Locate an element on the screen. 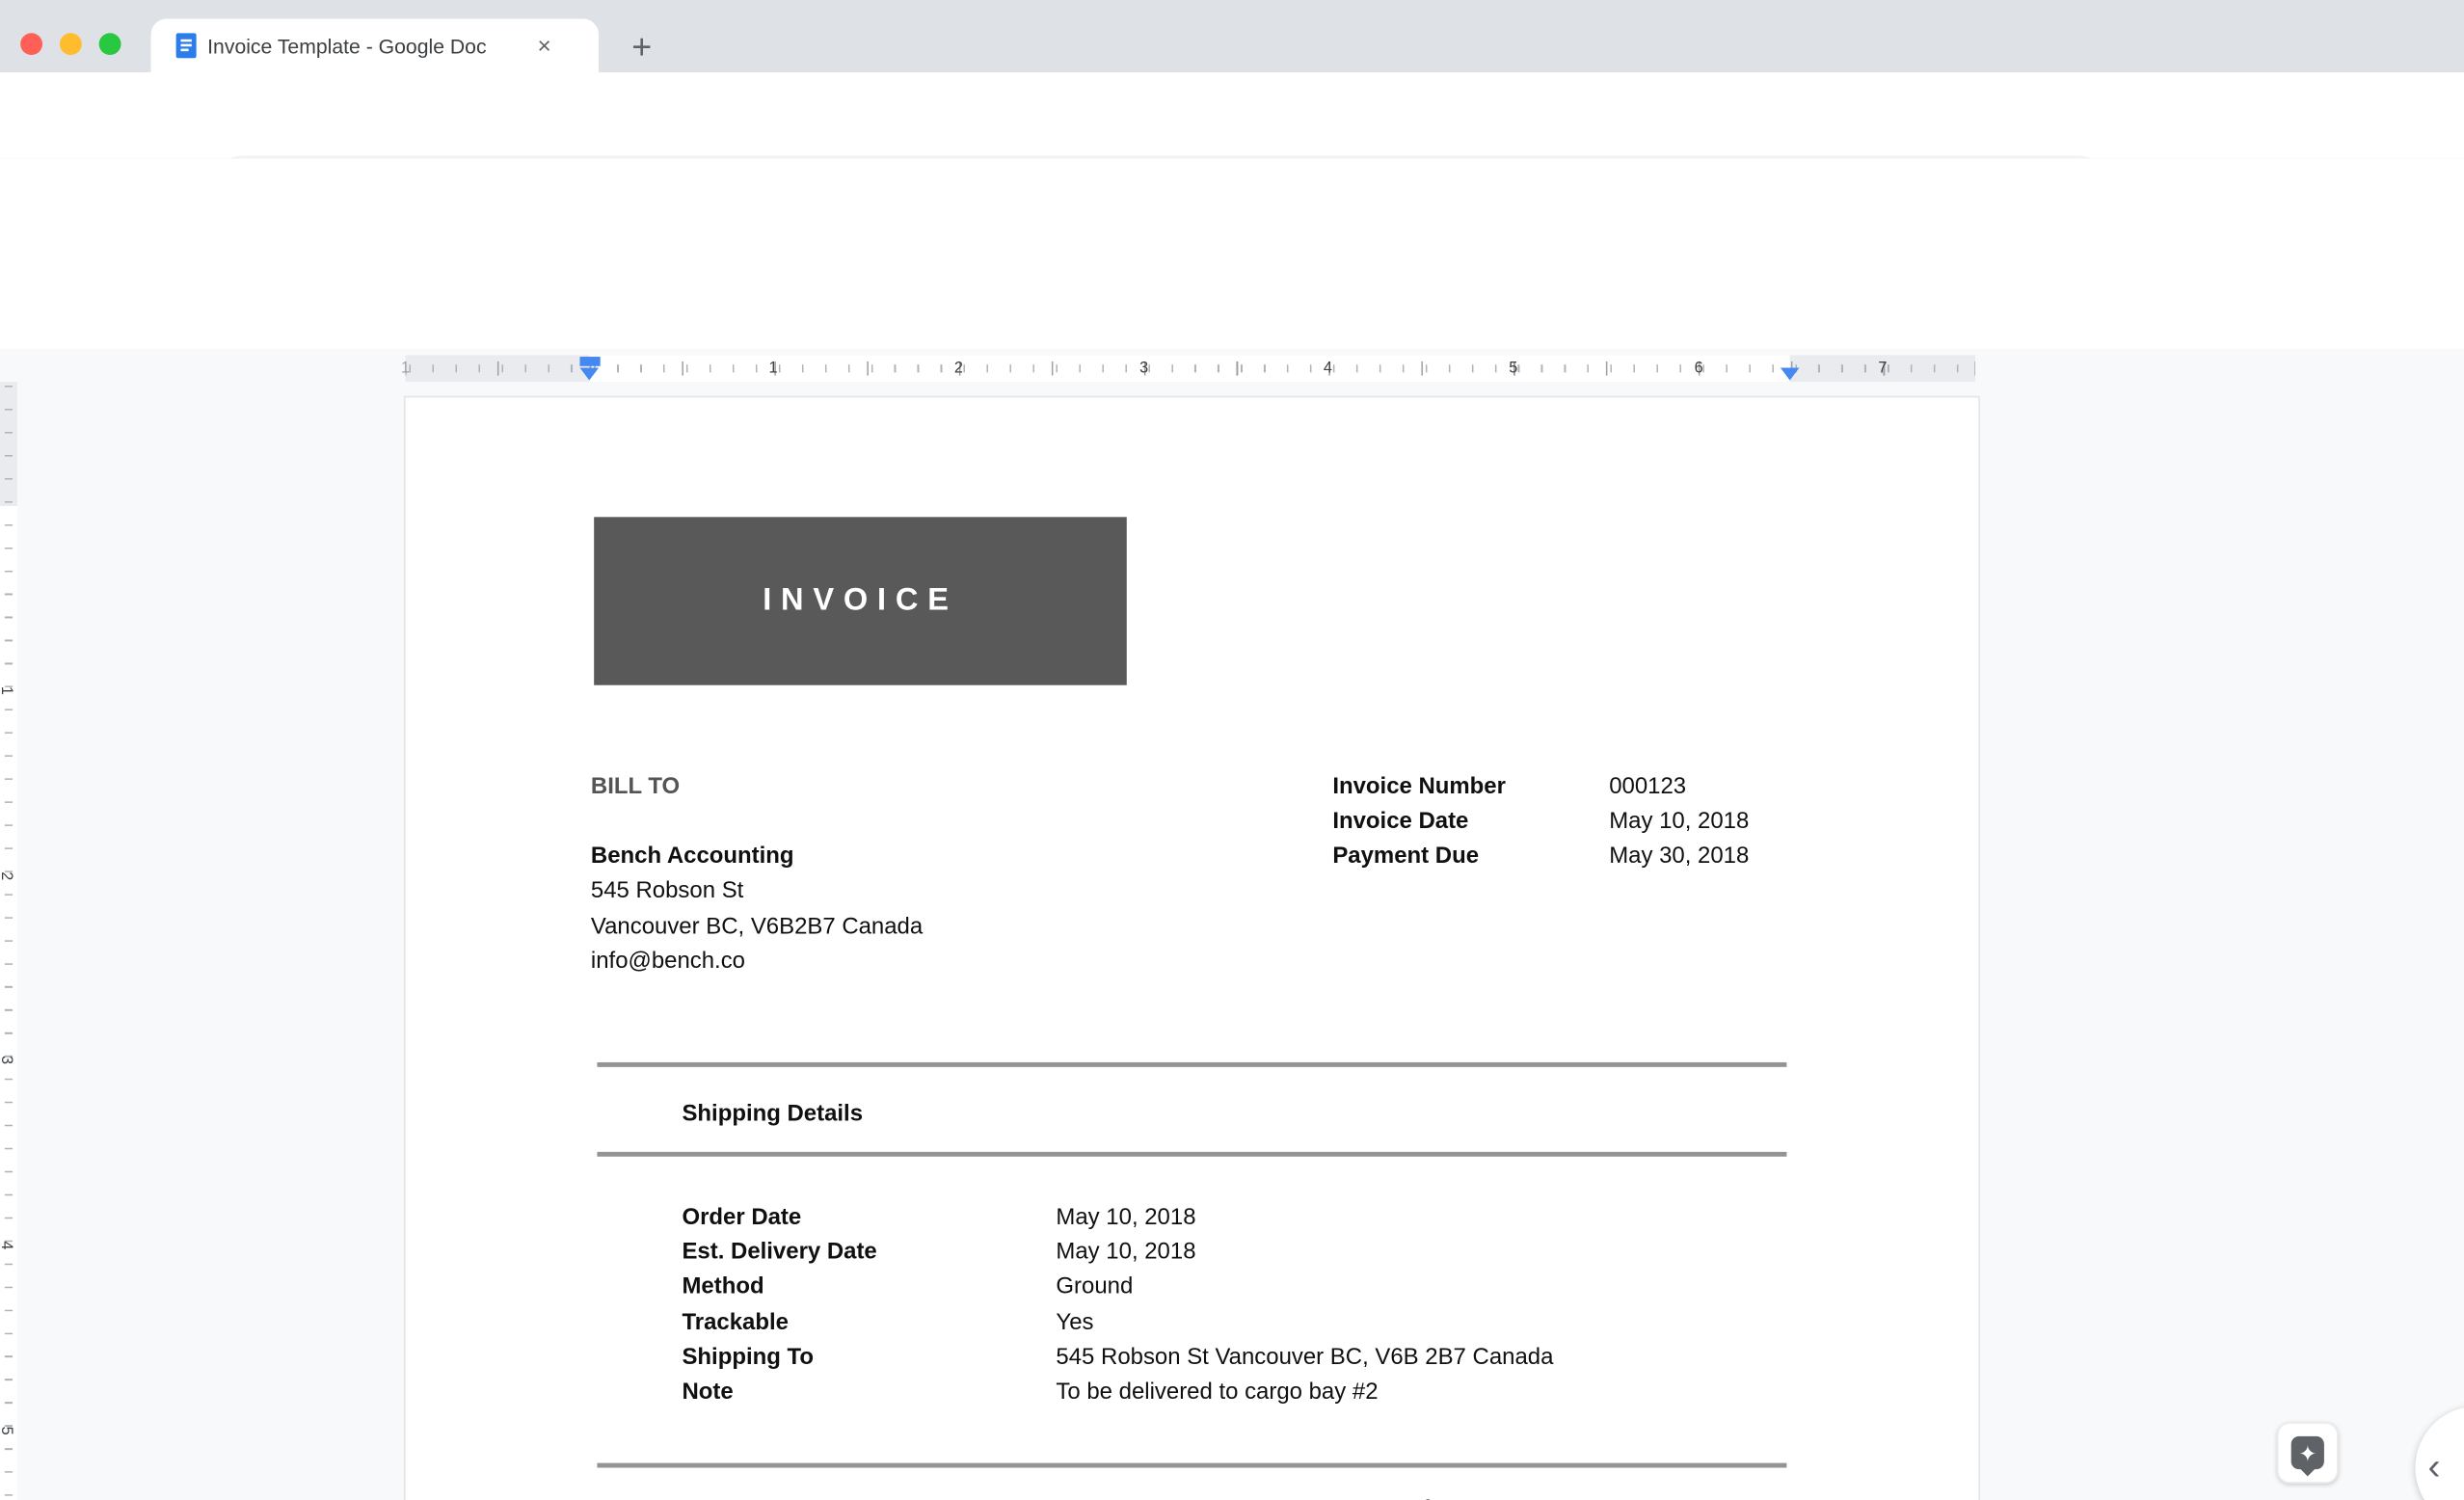  payment-due-label: Payment Due is located at coordinates (1406, 857).